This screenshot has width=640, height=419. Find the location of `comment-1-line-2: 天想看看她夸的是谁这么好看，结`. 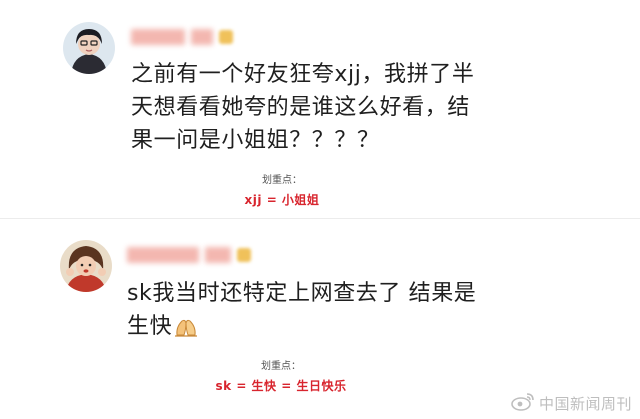

comment-1-line-2: 天想看看她夸的是谁这么好看，结 is located at coordinates (301, 107).